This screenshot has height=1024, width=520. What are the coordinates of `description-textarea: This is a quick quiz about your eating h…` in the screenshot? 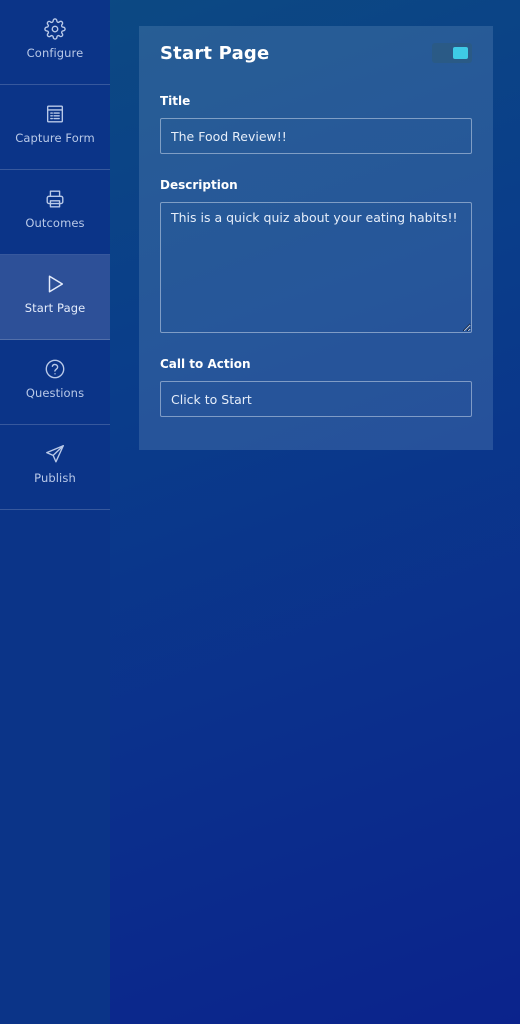 It's located at (316, 267).